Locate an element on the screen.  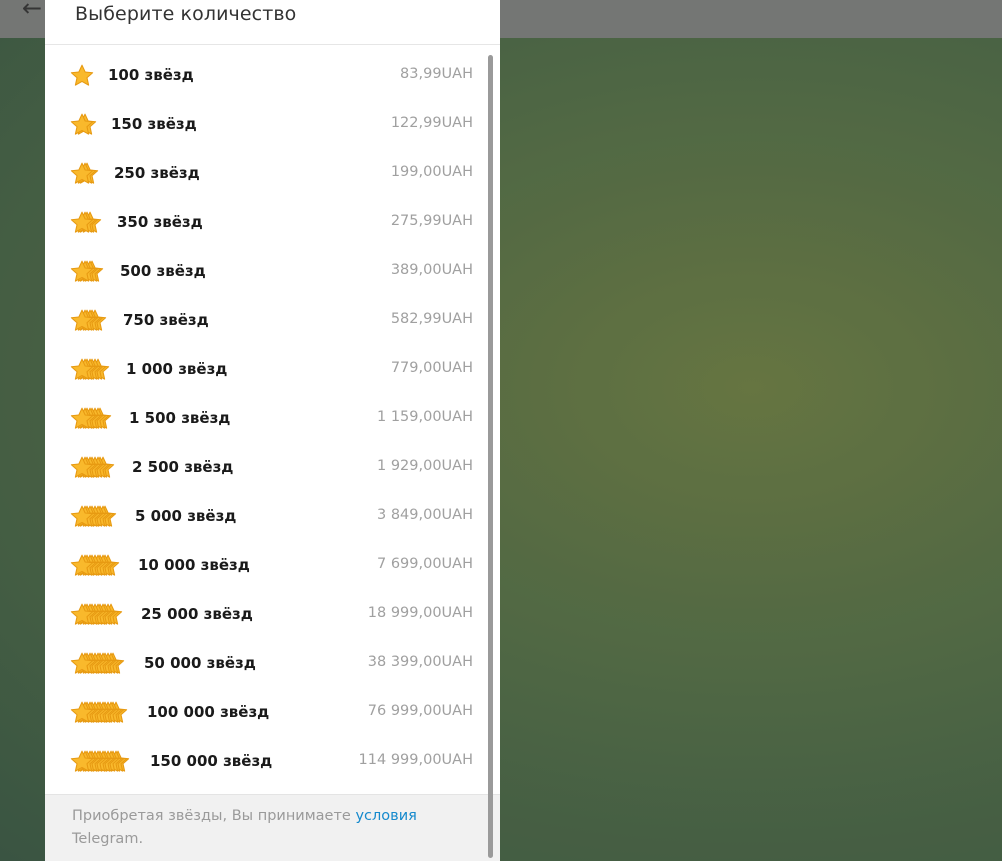
option-label: 250 звёзд is located at coordinates (157, 173).